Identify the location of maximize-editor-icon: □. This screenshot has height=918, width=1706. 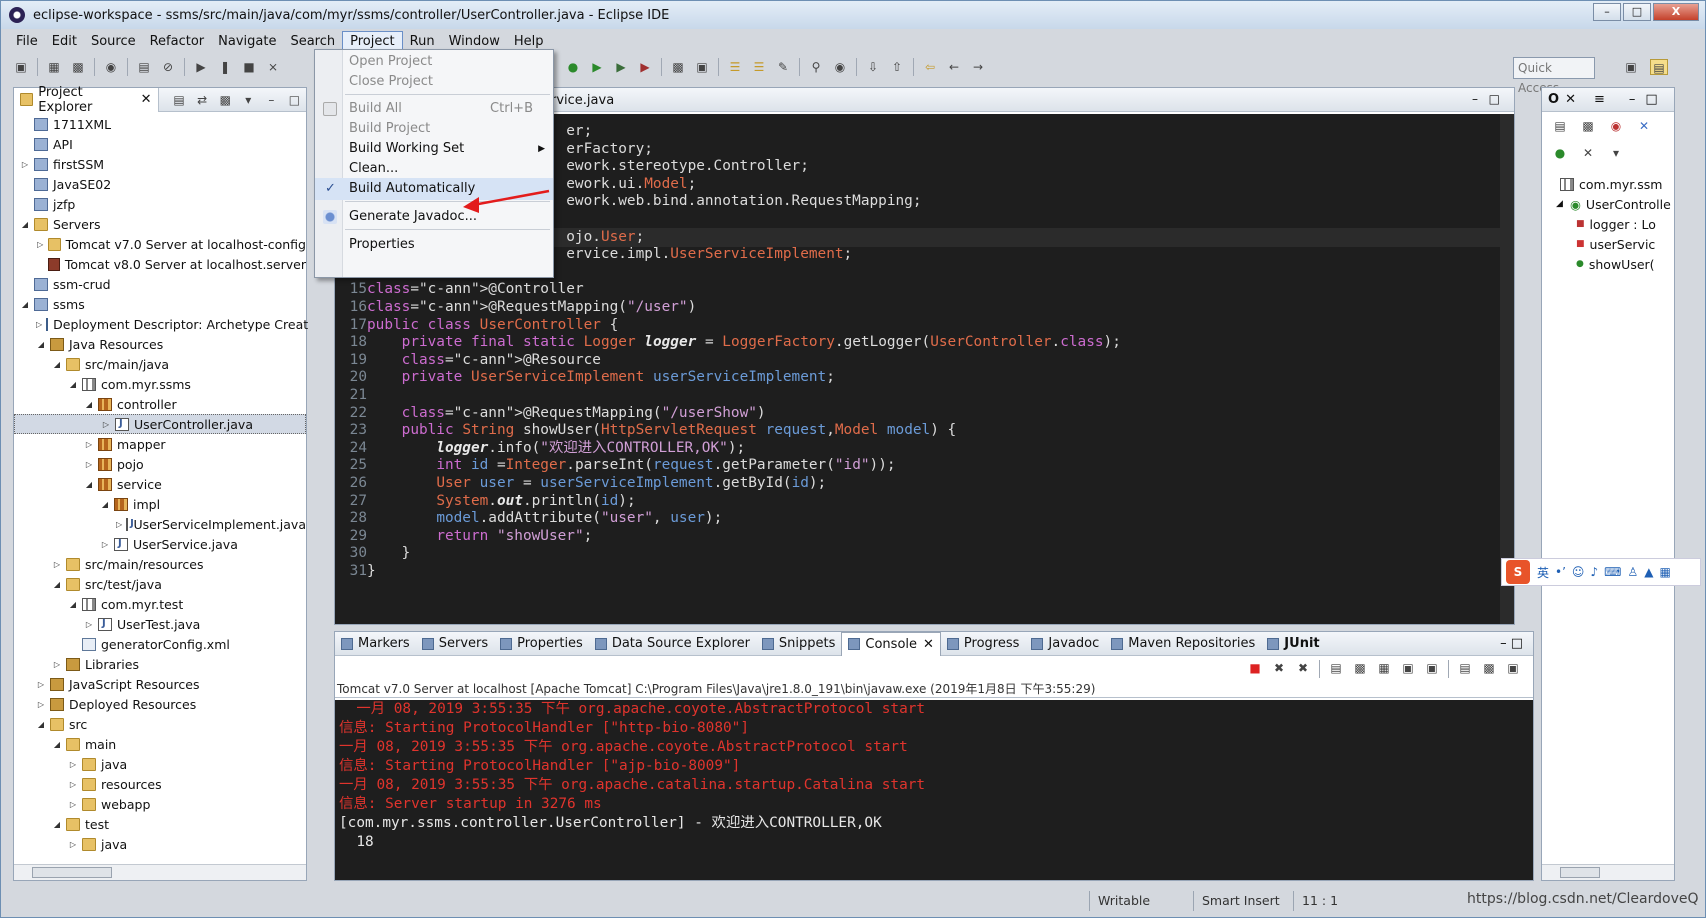
(1494, 99).